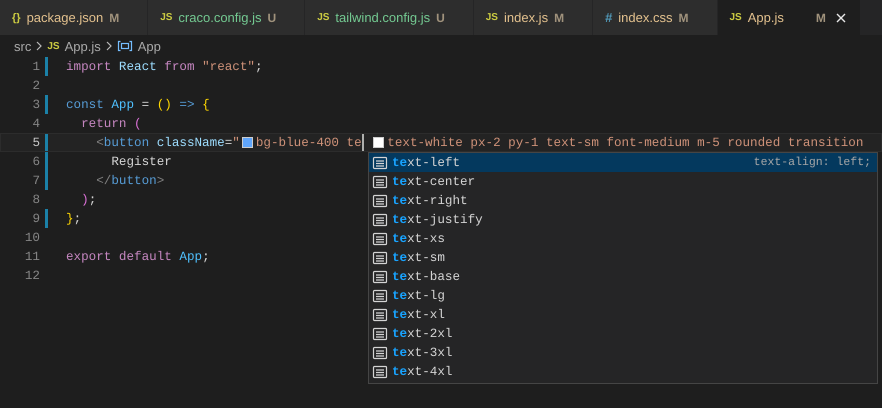 The image size is (882, 408). What do you see at coordinates (35, 219) in the screenshot?
I see `line-number: 9` at bounding box center [35, 219].